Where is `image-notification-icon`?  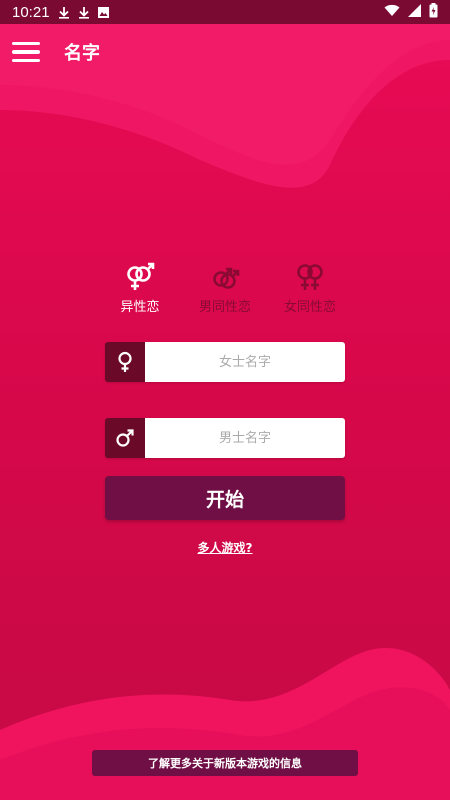
image-notification-icon is located at coordinates (103, 12).